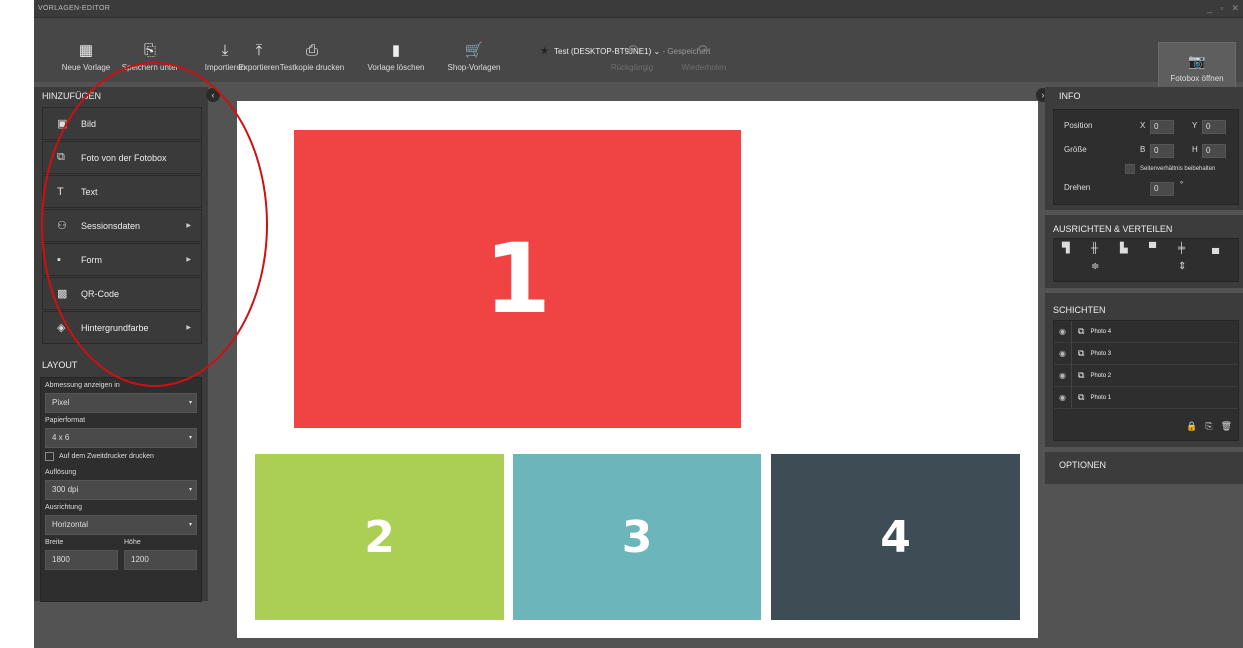 This screenshot has height=648, width=1243. Describe the element at coordinates (1208, 426) in the screenshot. I see `duplicate-icon: ⎘` at that location.